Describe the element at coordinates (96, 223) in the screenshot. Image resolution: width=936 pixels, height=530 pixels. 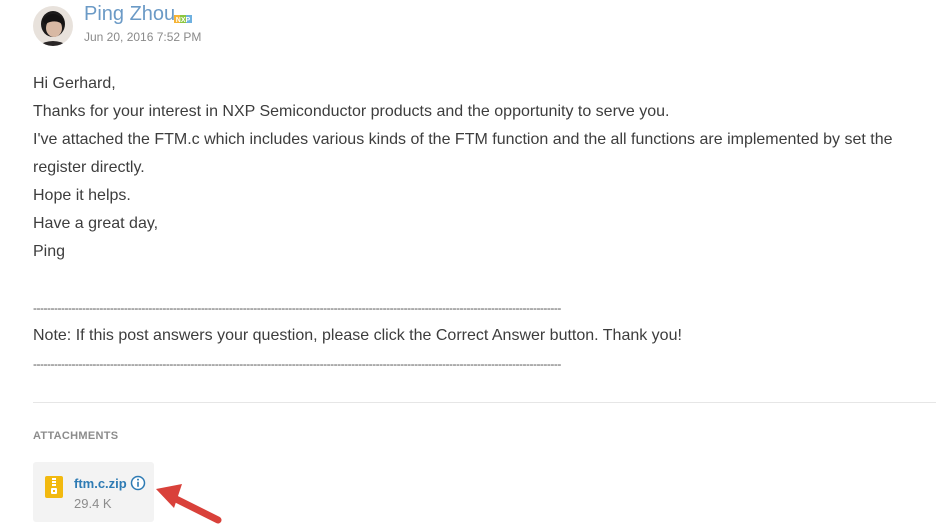
I see `body-paragraph: Have a great day,` at that location.